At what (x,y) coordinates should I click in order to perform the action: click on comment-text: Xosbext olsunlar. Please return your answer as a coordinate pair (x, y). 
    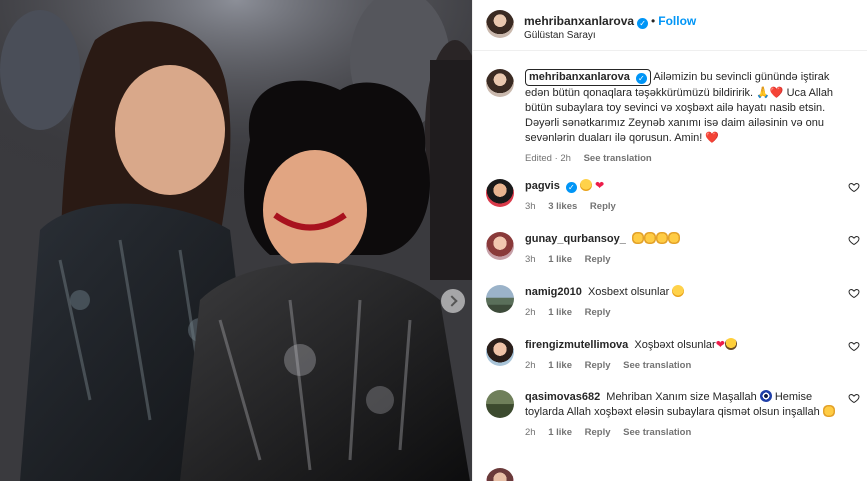
    Looking at the image, I should click on (628, 292).